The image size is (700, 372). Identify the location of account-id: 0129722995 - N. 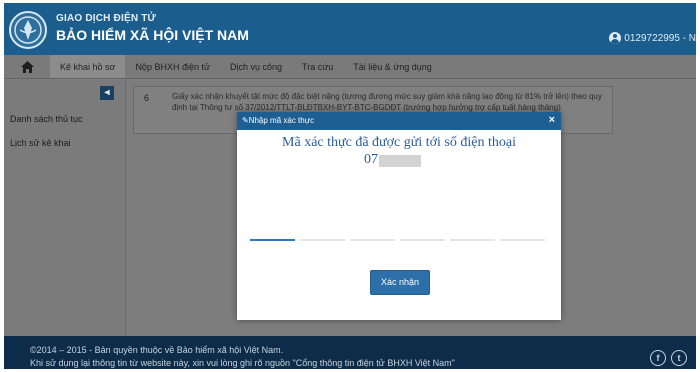
(660, 38).